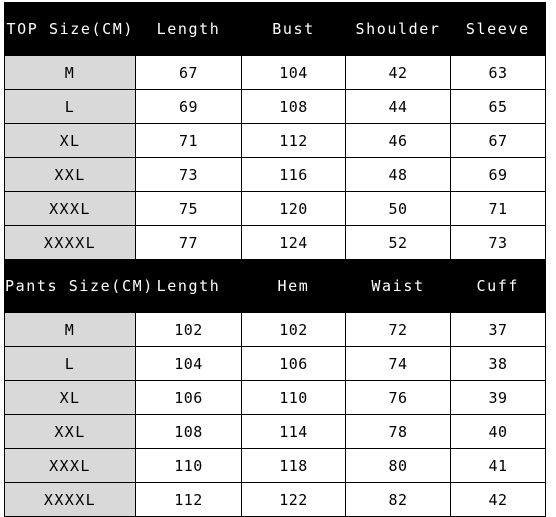 The height and width of the screenshot is (517, 556). What do you see at coordinates (293, 431) in the screenshot?
I see `cell-hem: 114` at bounding box center [293, 431].